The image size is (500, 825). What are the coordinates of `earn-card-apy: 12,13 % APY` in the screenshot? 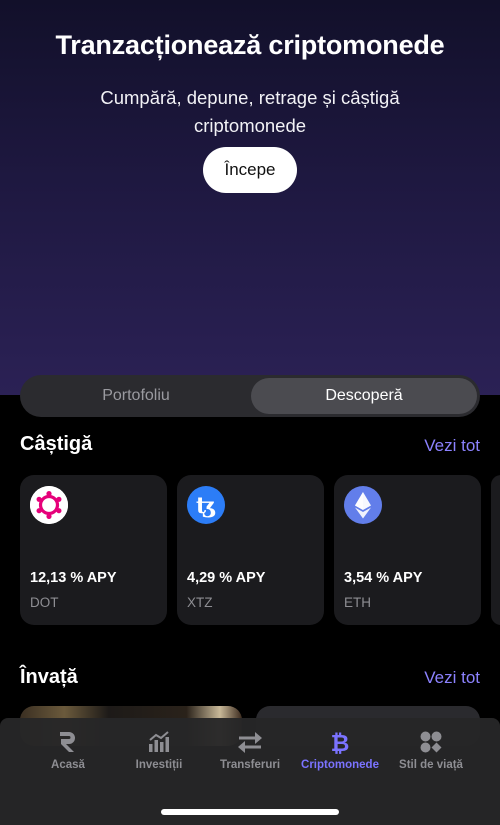 It's located at (73, 578).